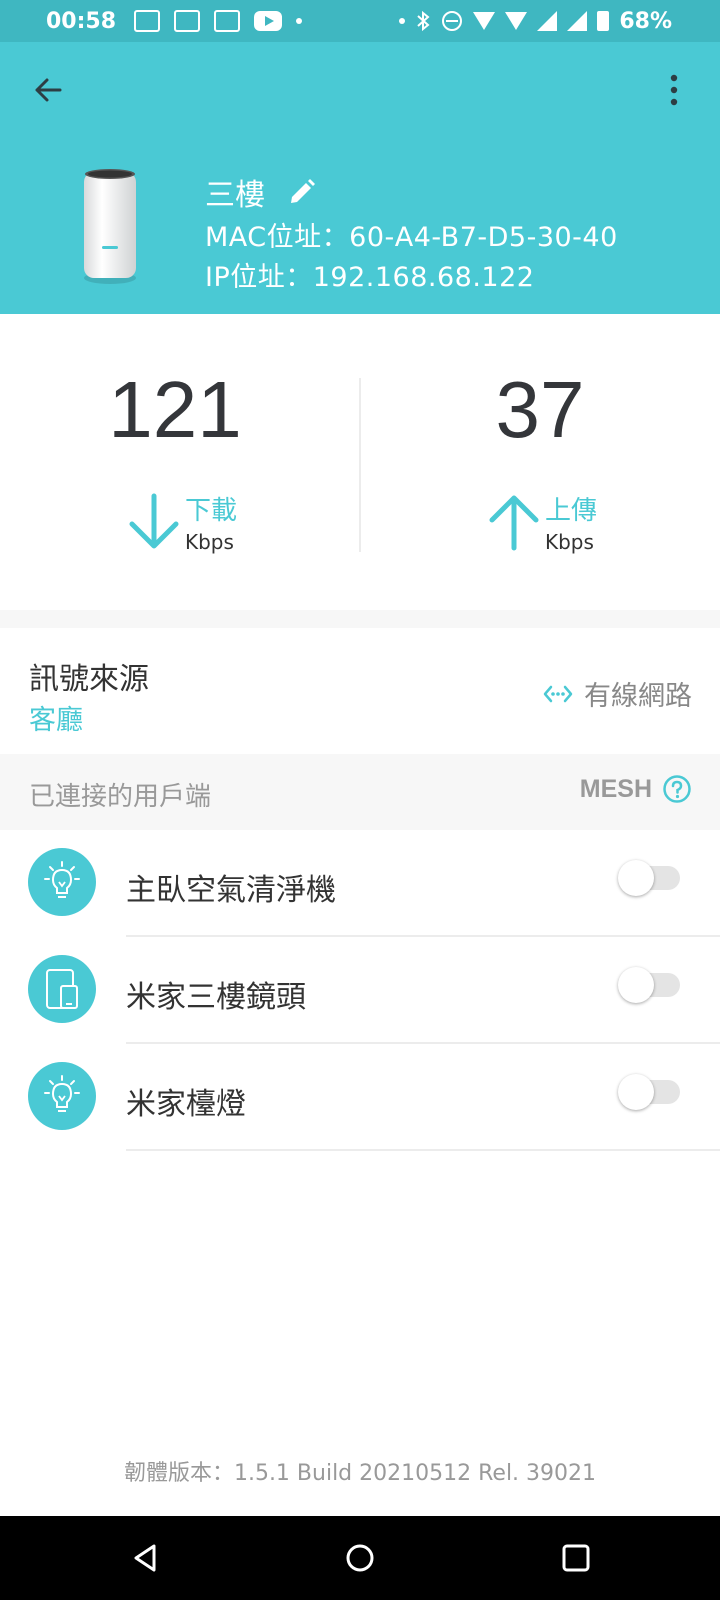  Describe the element at coordinates (235, 195) in the screenshot. I see `device-name: 三樓` at that location.